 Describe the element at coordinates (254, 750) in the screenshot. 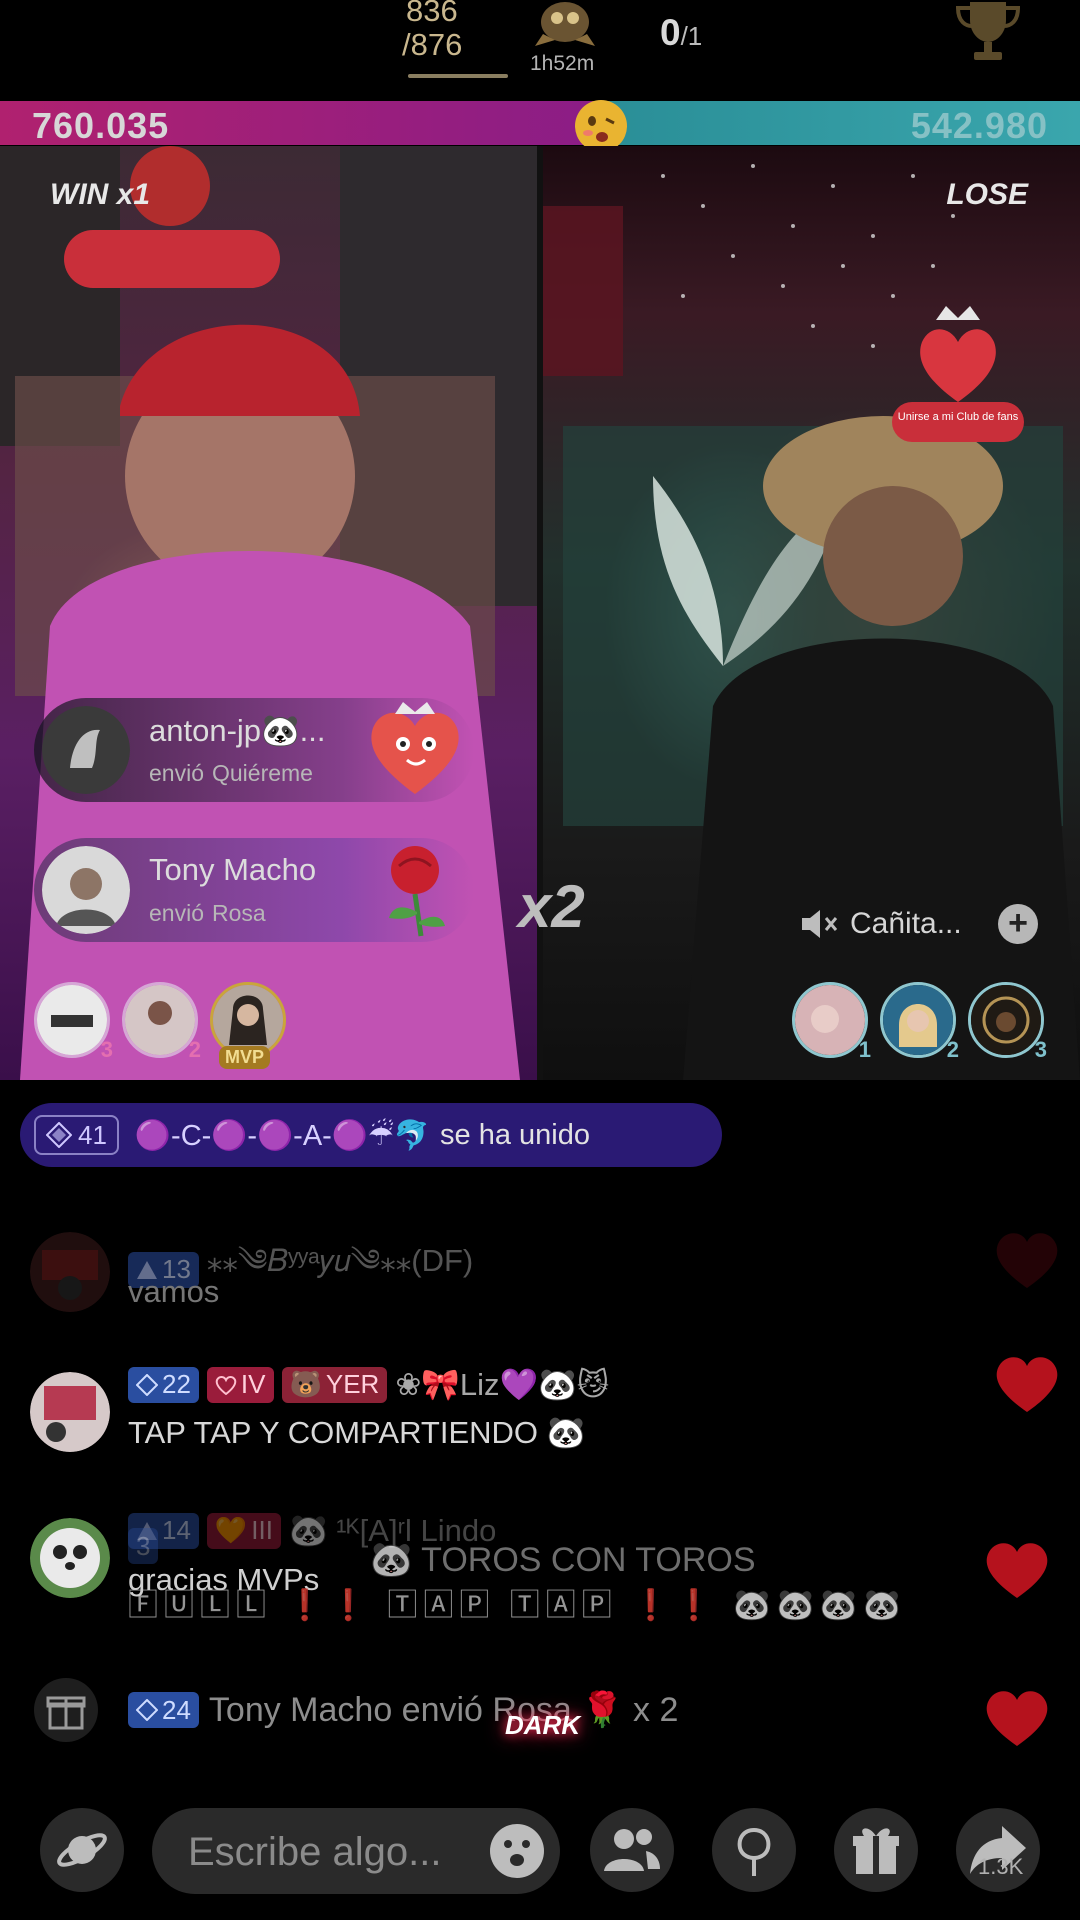

I see `gift-notification: anton-jp🐼... envió Quiéreme` at that location.